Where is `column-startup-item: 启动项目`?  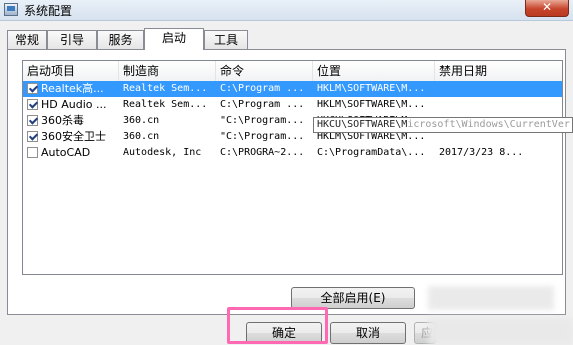 column-startup-item: 启动项目 is located at coordinates (71, 71).